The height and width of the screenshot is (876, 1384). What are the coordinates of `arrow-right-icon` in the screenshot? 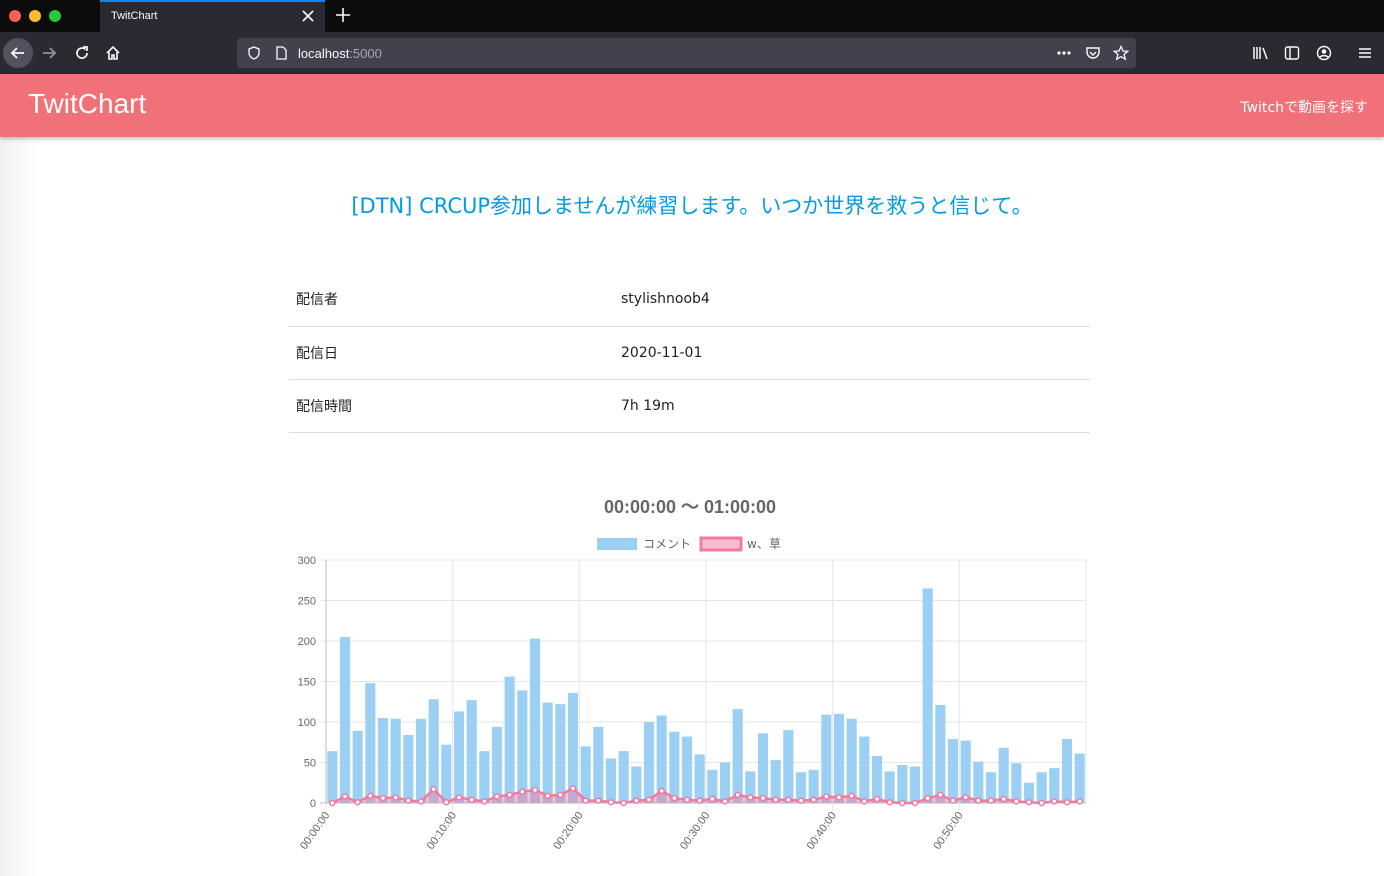 It's located at (50, 53).